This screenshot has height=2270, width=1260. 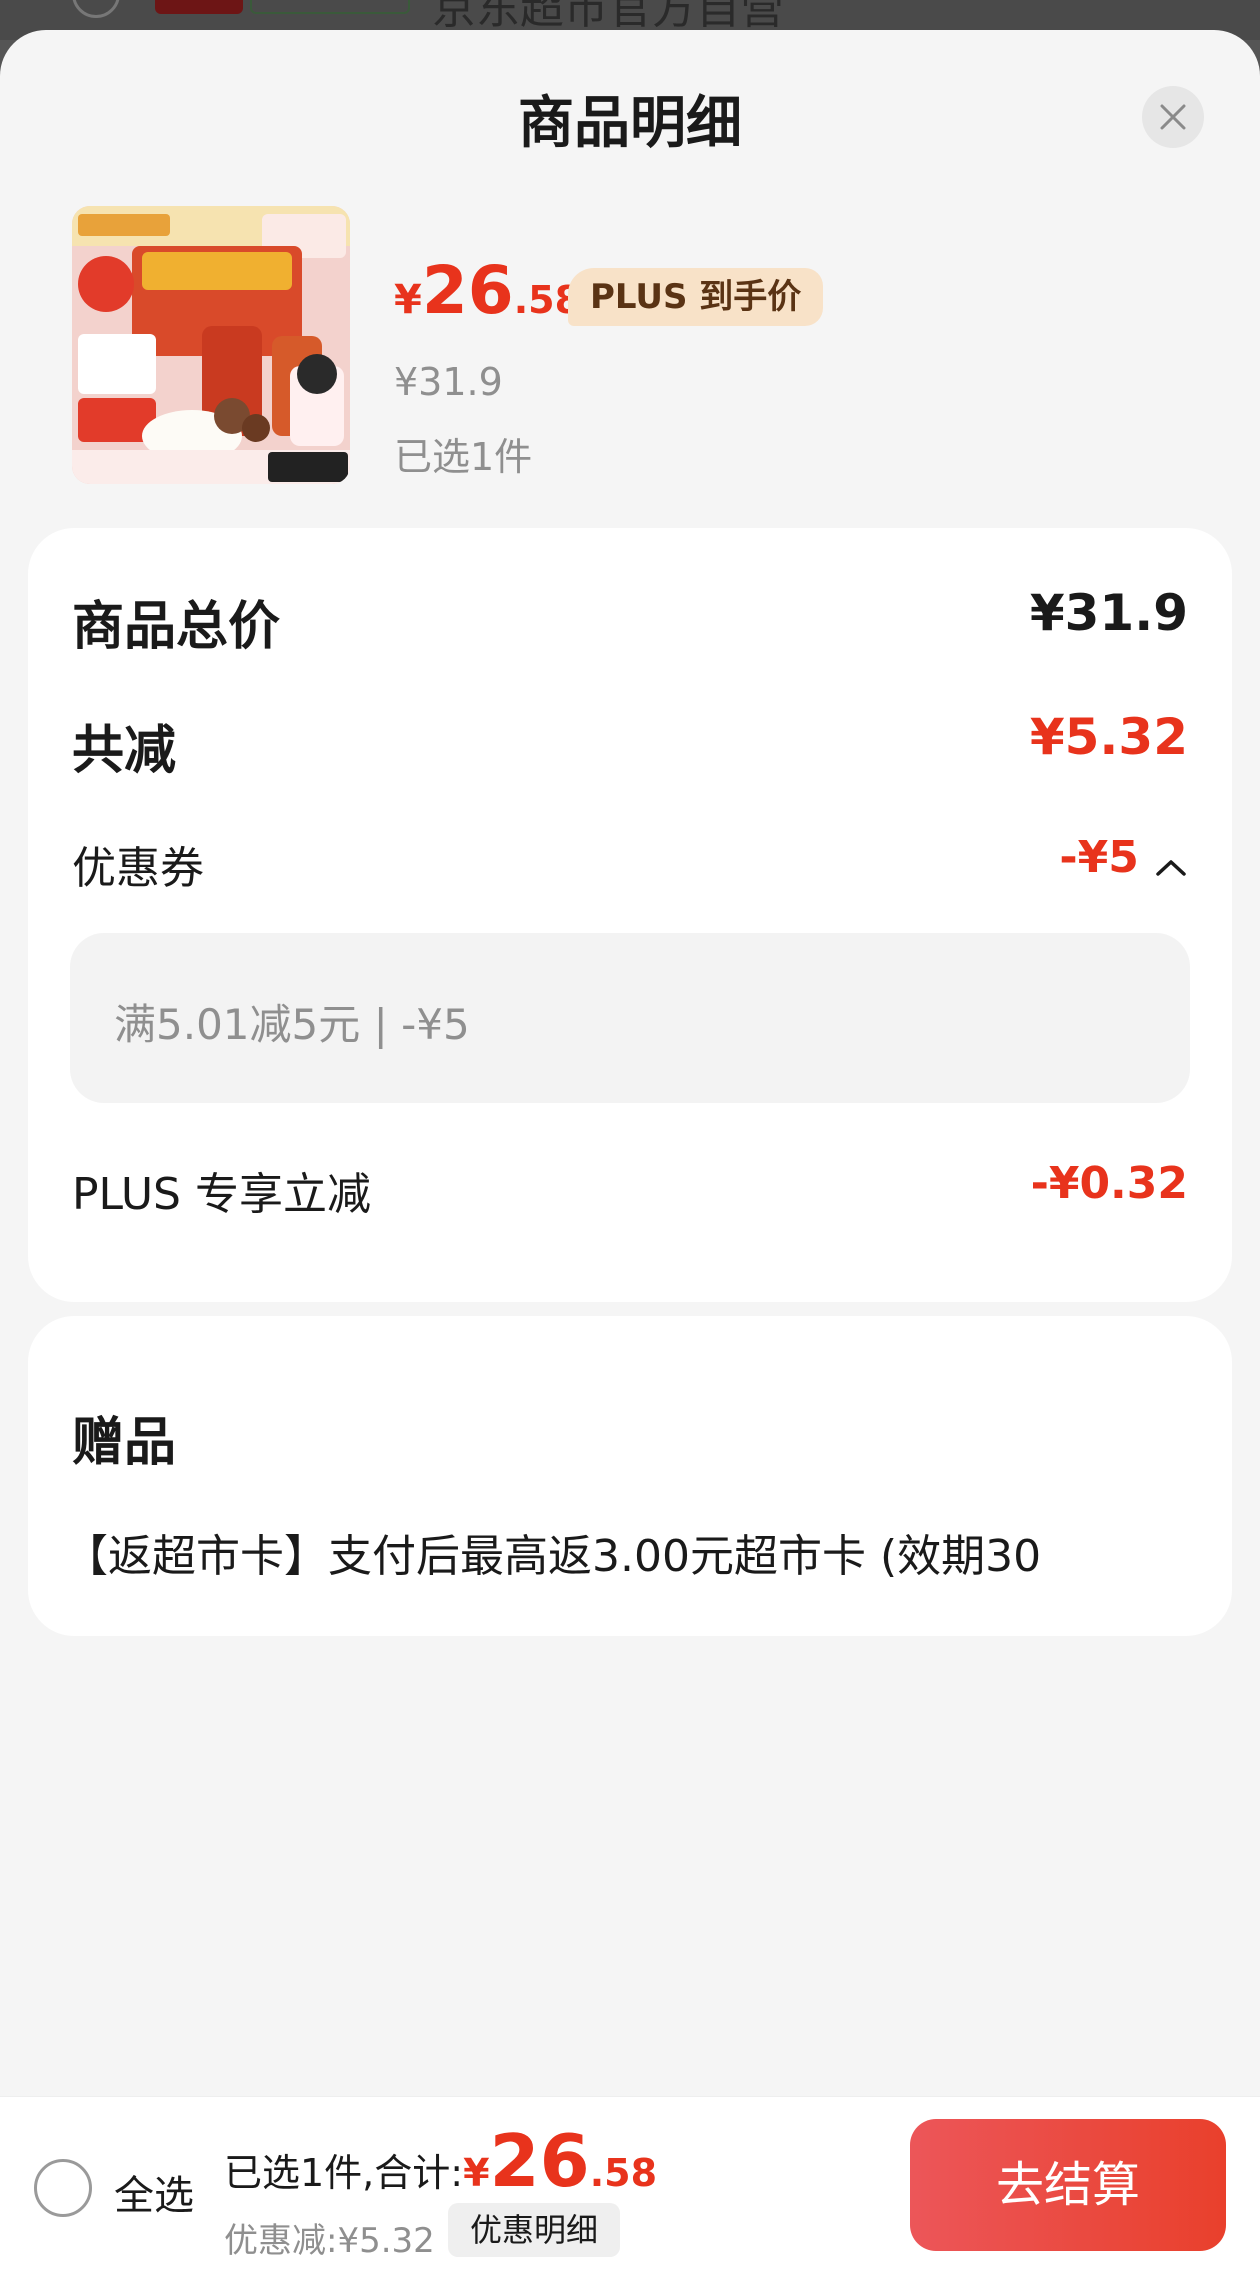 I want to click on selected-count: 已选1件, so click(x=463, y=457).